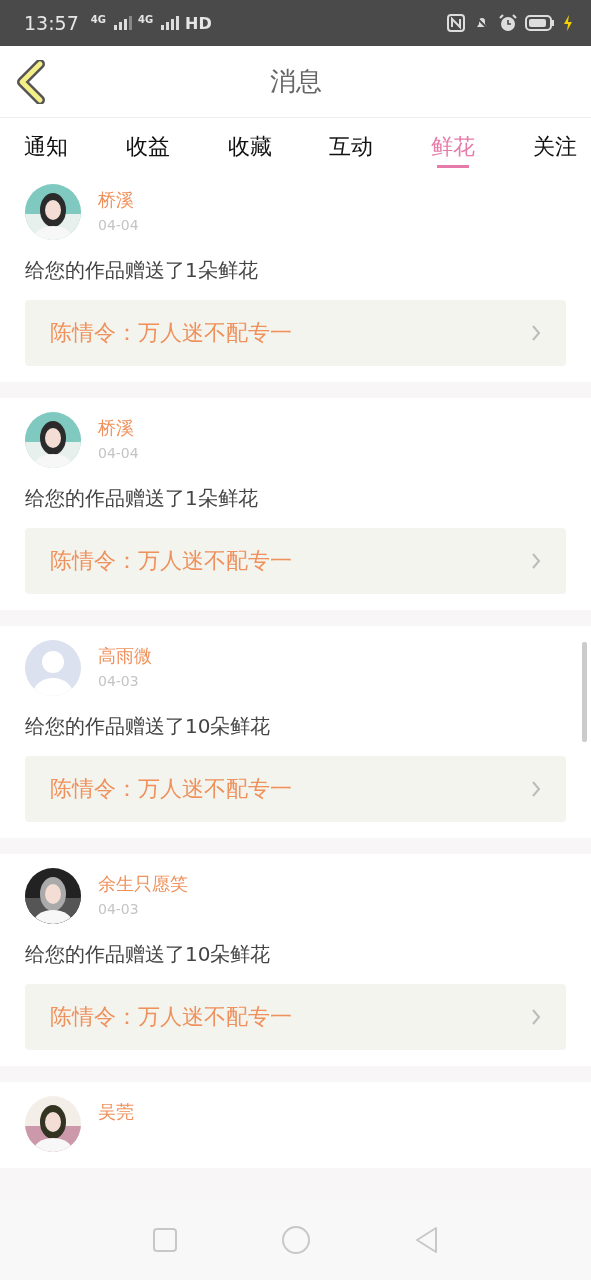 This screenshot has height=1280, width=591. Describe the element at coordinates (540, 23) in the screenshot. I see `battery-icon` at that location.